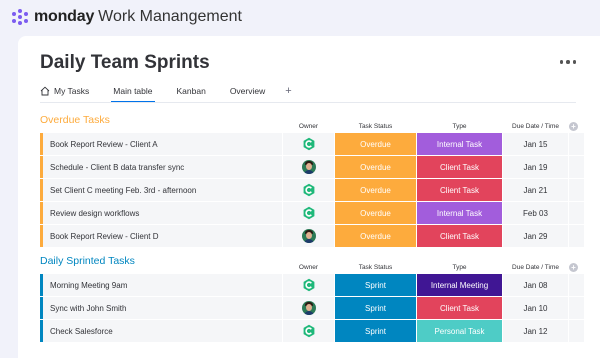  I want to click on due-date: Jan 19, so click(535, 167).